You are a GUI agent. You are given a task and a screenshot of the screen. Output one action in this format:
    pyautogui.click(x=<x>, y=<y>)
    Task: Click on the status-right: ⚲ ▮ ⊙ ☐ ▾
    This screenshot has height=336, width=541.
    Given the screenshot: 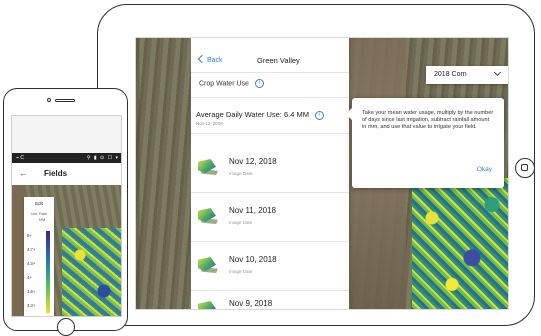 What is the action you would take?
    pyautogui.click(x=102, y=158)
    